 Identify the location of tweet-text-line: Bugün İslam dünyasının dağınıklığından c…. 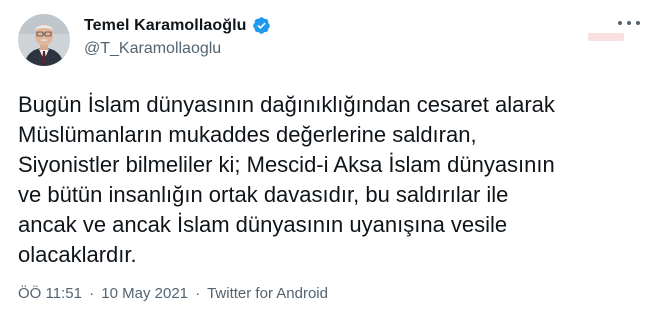
(286, 104).